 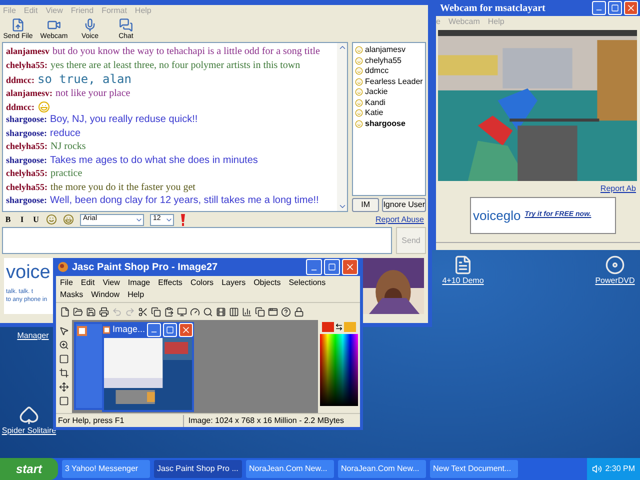 What do you see at coordinates (366, 205) in the screenshot?
I see `action-button: IM` at bounding box center [366, 205].